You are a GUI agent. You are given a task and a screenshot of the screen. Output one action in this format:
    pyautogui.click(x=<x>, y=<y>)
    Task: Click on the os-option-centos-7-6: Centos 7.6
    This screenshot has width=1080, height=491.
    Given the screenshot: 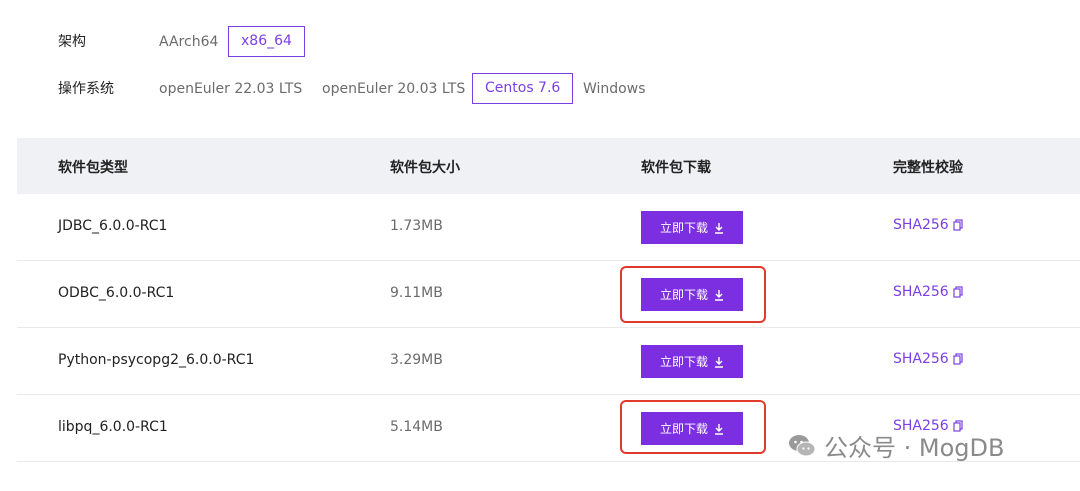 What is the action you would take?
    pyautogui.click(x=523, y=88)
    